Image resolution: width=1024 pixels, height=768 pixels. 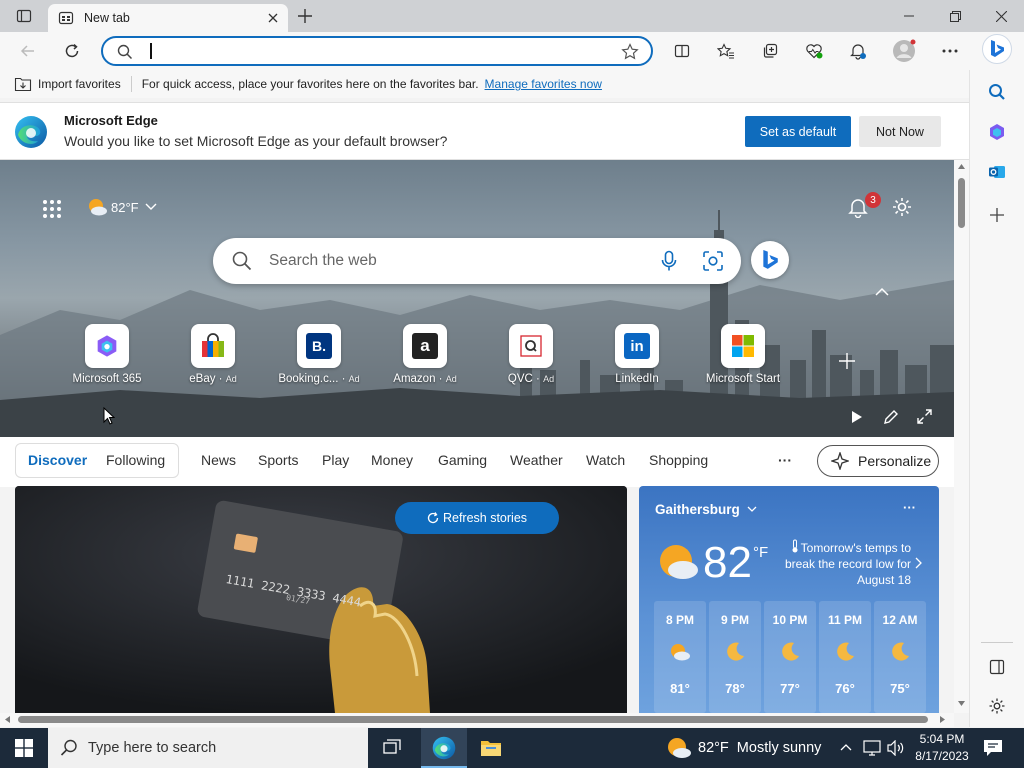 I want to click on weather-widget: 82°F, so click(x=121, y=207).